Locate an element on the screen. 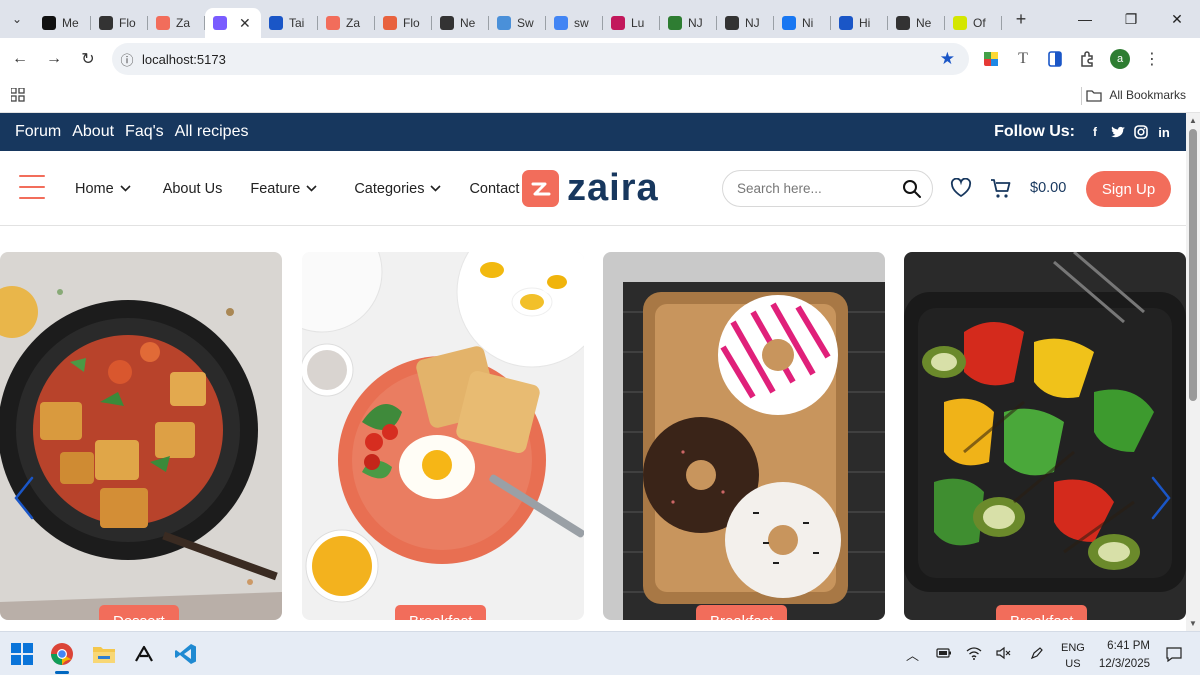  hamburger-menu-icon is located at coordinates (32, 187).